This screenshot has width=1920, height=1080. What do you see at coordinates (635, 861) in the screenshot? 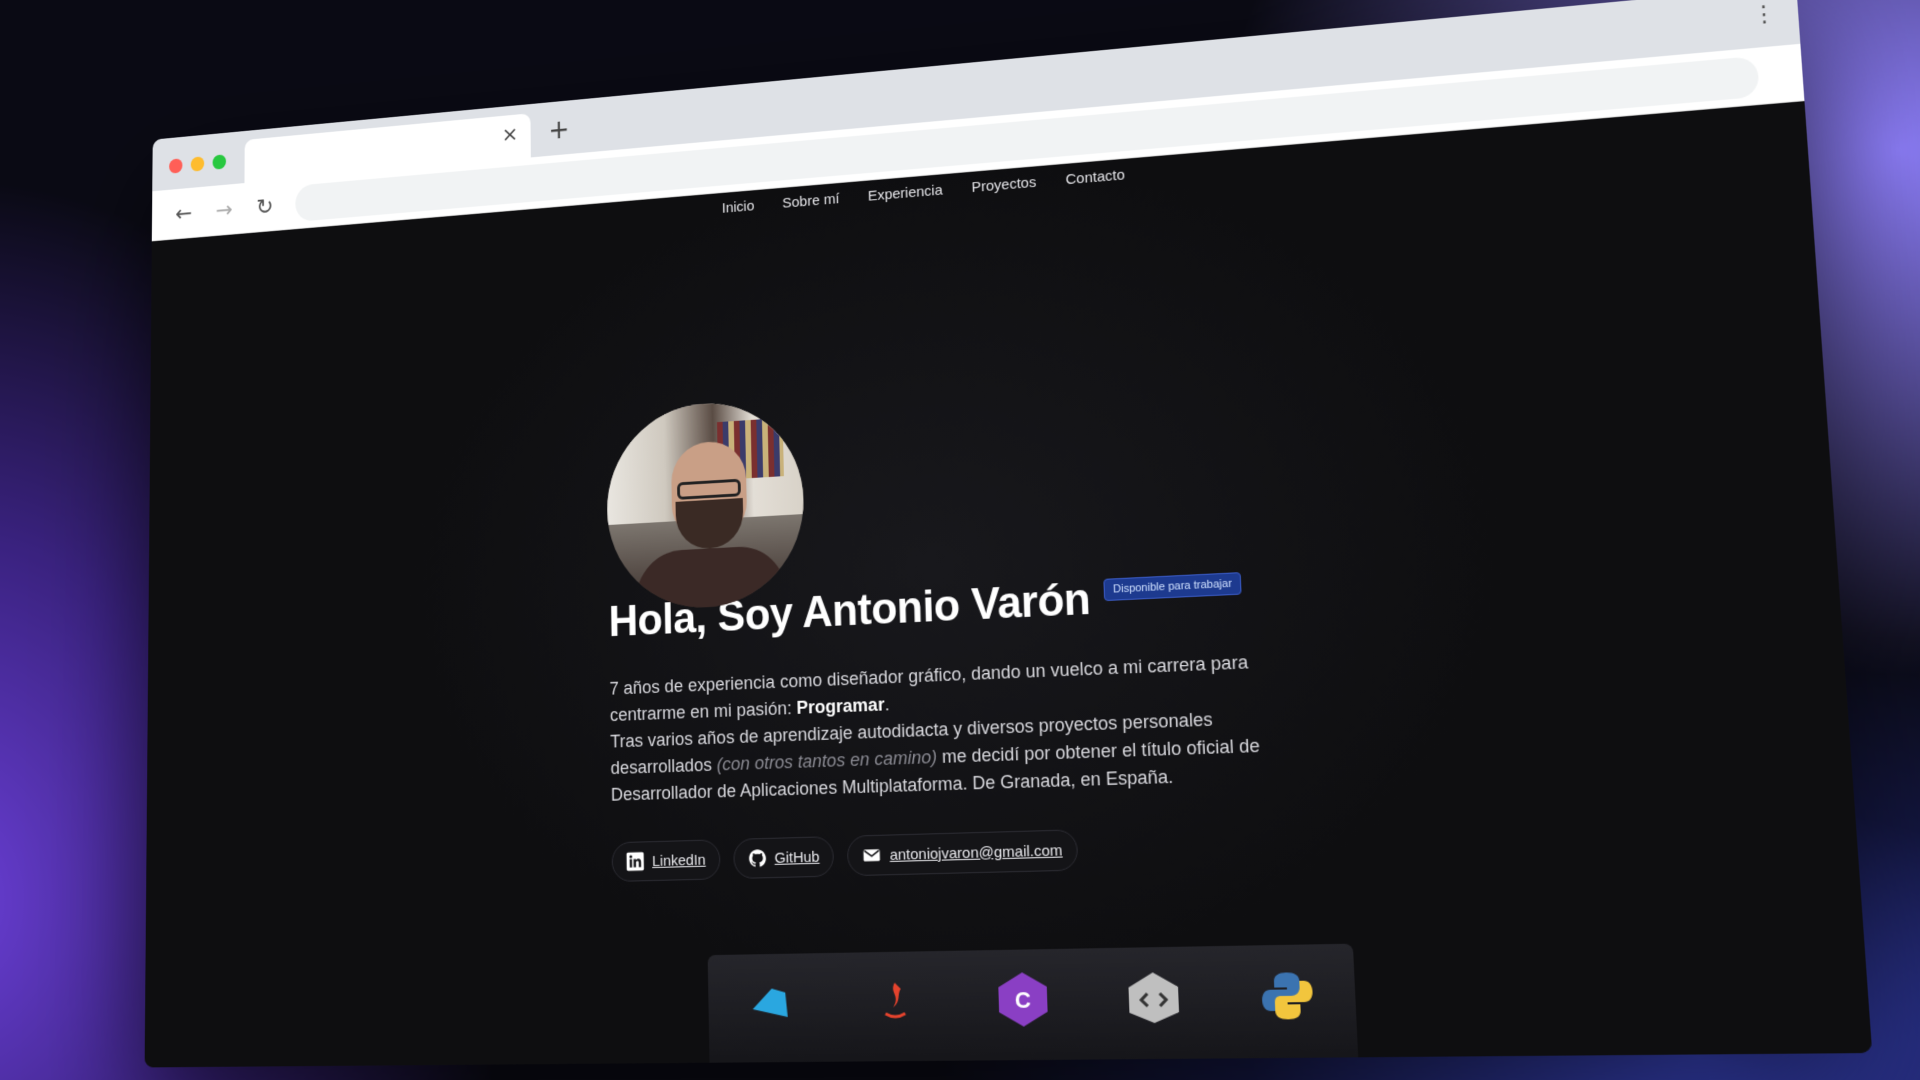
I see `linkedin-icon` at bounding box center [635, 861].